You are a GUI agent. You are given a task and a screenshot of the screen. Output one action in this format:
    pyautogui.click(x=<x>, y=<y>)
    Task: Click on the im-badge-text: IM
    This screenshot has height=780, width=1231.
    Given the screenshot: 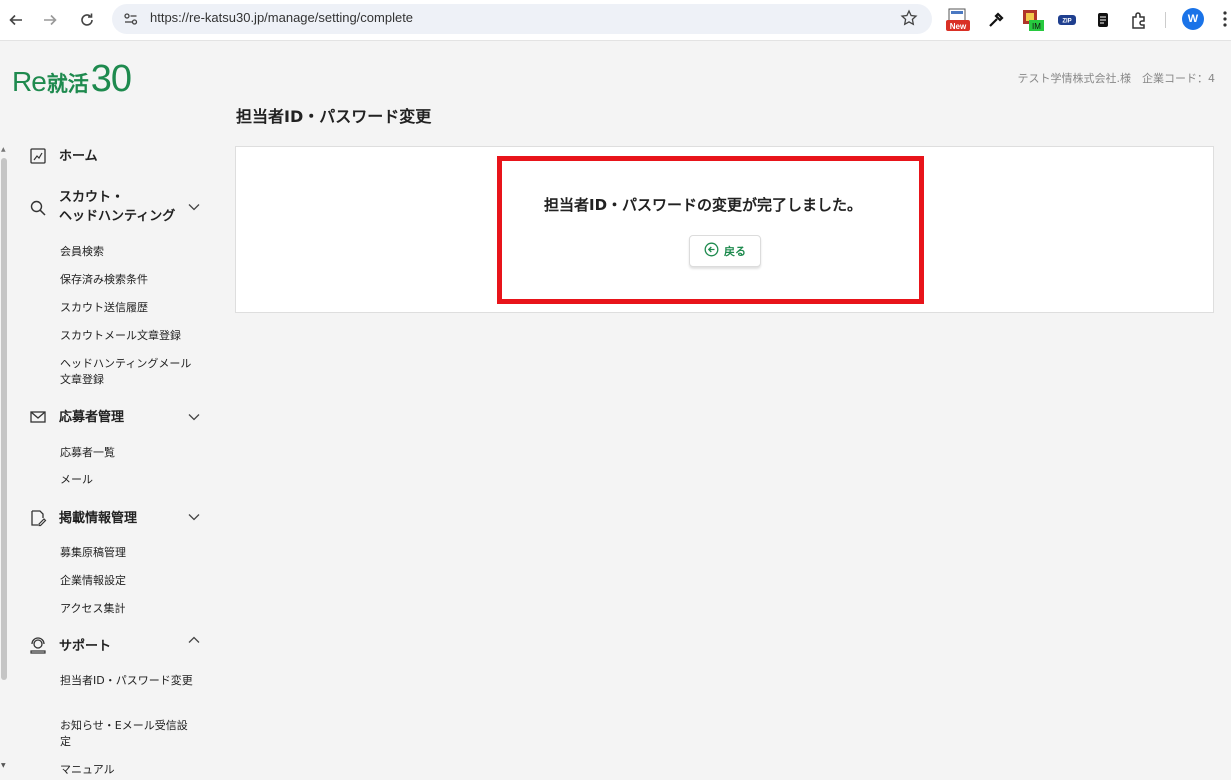 What is the action you would take?
    pyautogui.click(x=1036, y=26)
    